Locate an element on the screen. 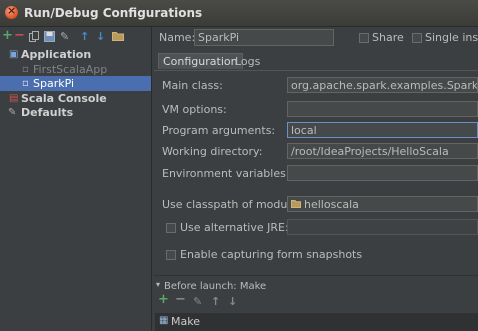 The height and width of the screenshot is (331, 478). single-instance-checkbox is located at coordinates (417, 38).